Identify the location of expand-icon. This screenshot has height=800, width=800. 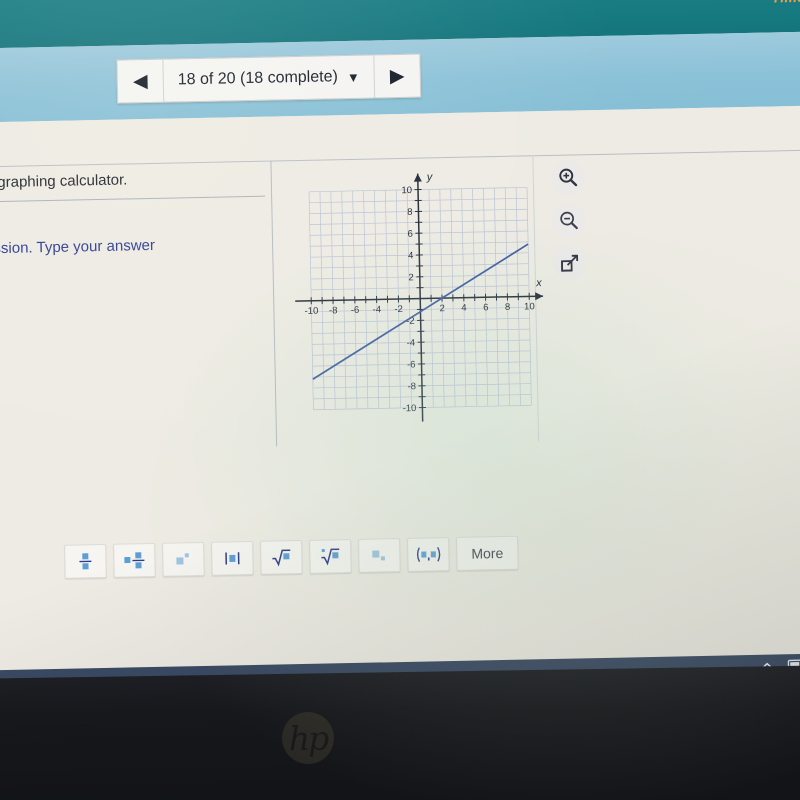
(570, 263).